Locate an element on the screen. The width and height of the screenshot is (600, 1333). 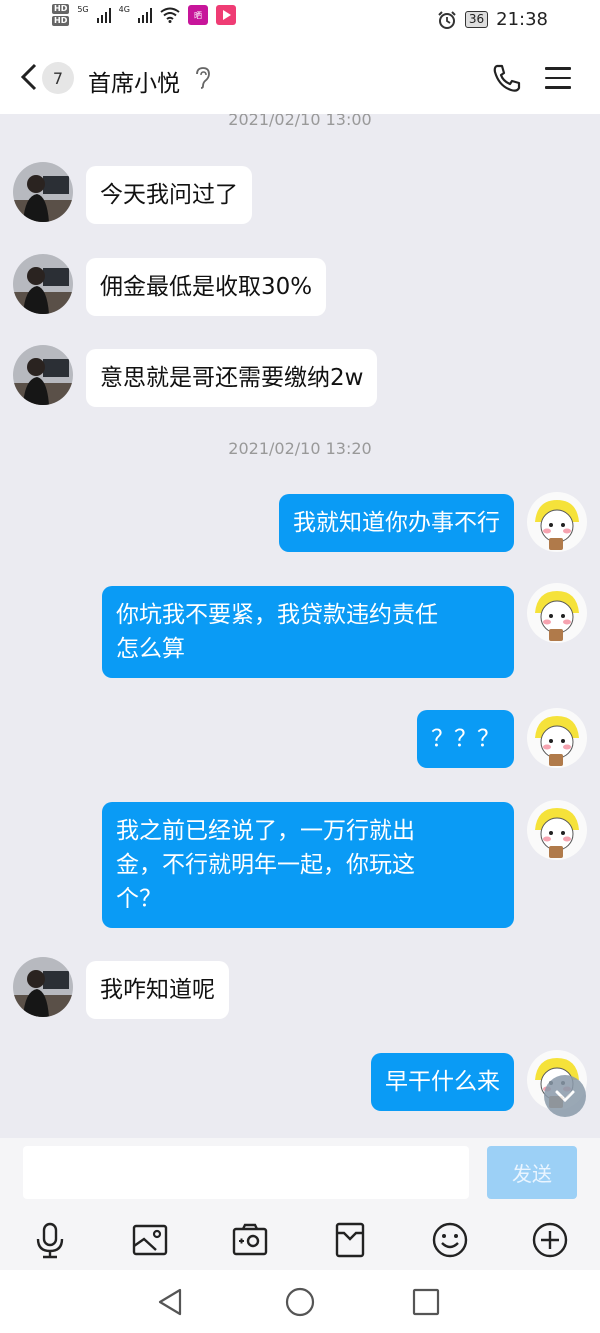
network-4g-label: 4G is located at coordinates (124, 9).